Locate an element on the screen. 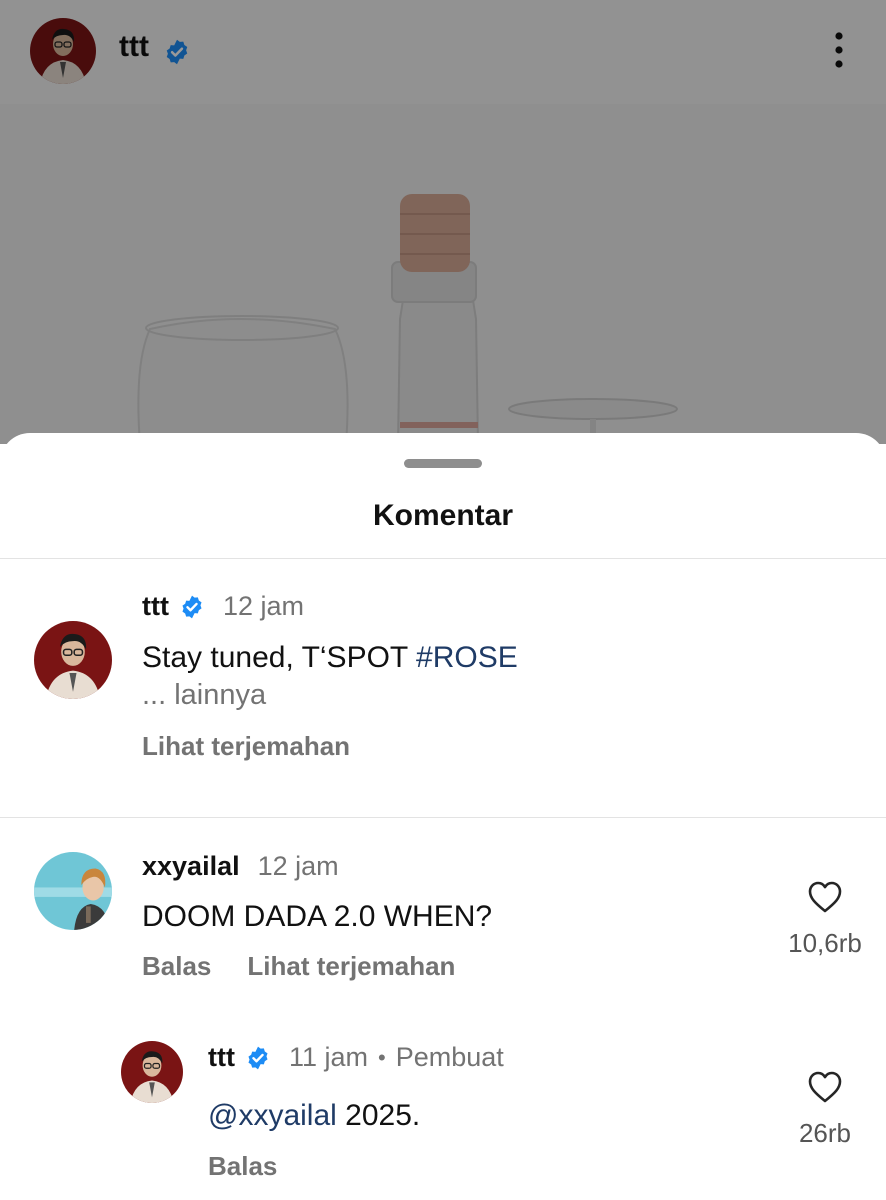 The image size is (886, 1200). caption-time: 12 jam is located at coordinates (263, 606).